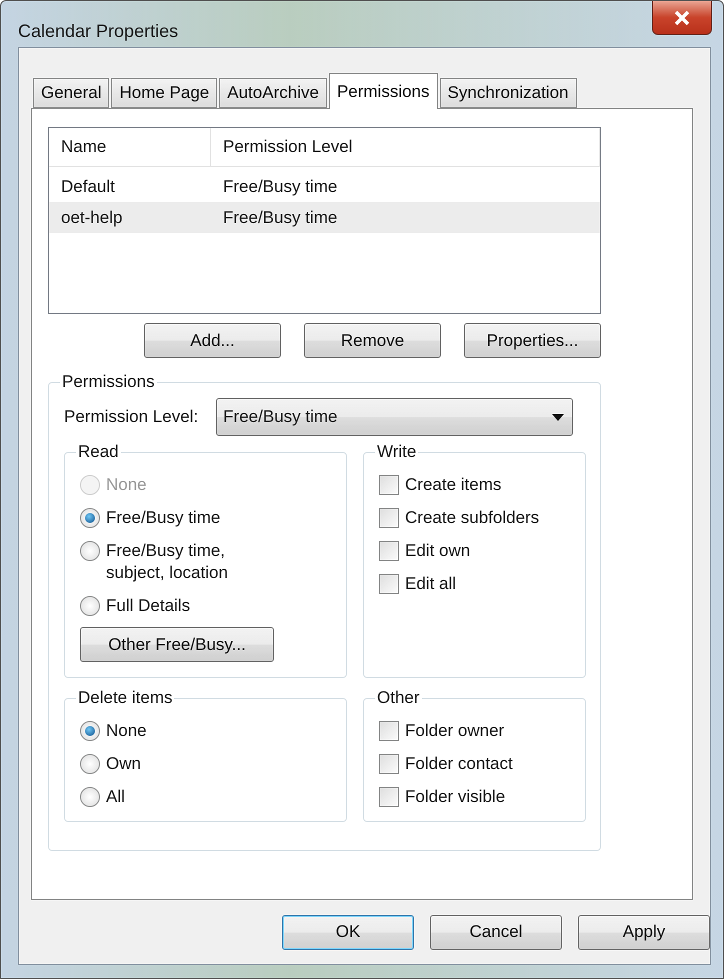  What do you see at coordinates (125, 698) in the screenshot?
I see `group-title: Delete items` at bounding box center [125, 698].